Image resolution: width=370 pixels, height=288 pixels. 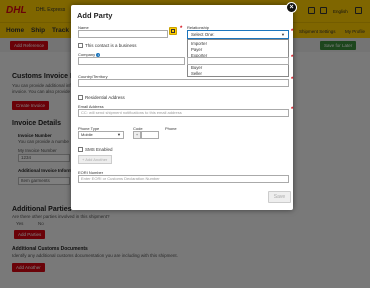 I want to click on email-required: *, so click(x=292, y=110).